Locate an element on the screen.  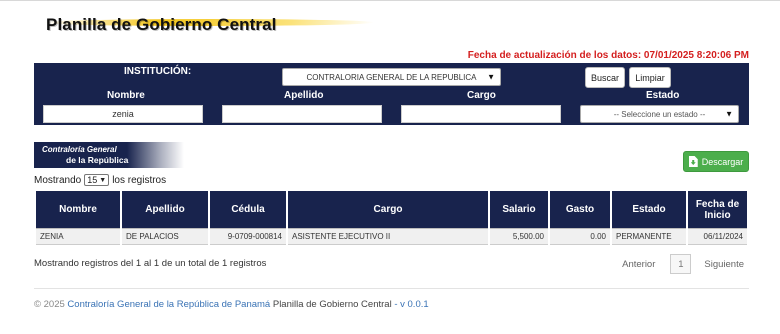
length-menu: Mostrando 15 ▼ los registros is located at coordinates (100, 180).